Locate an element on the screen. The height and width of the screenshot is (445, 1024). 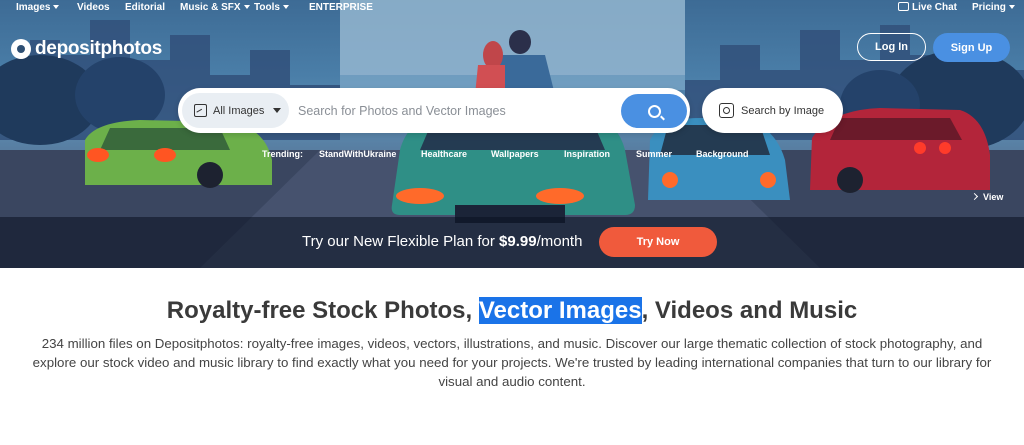
try-now-label: Try Now is located at coordinates (658, 242).